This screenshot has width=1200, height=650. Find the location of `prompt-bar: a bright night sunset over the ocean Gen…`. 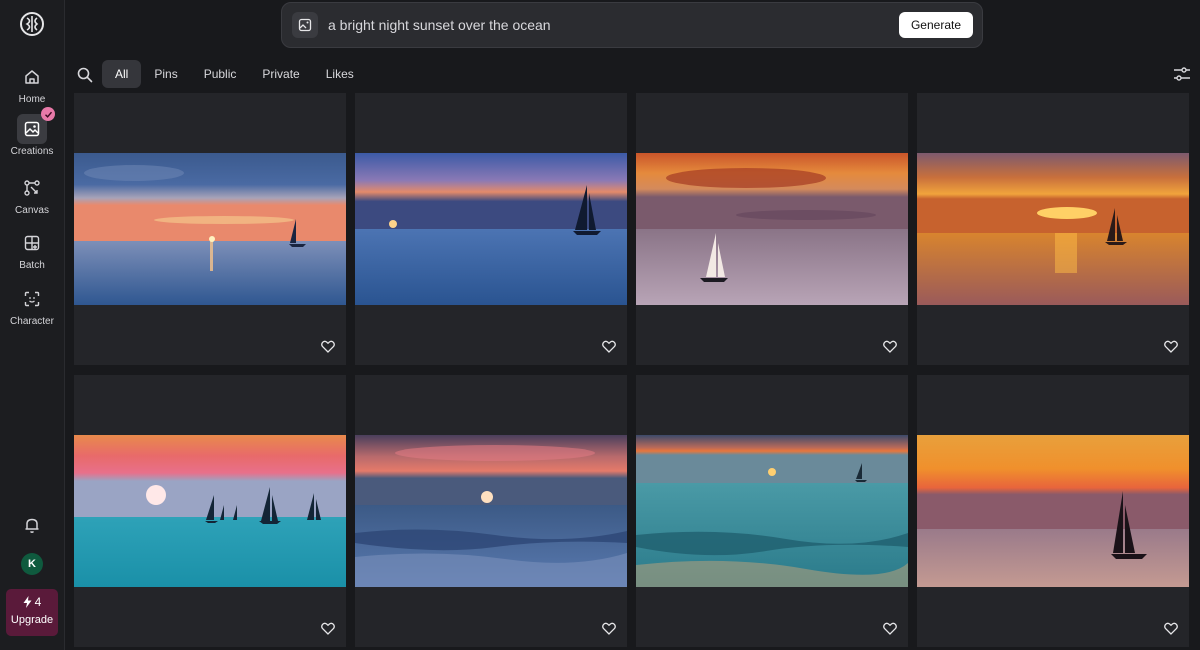

prompt-bar: a bright night sunset over the ocean Gen… is located at coordinates (632, 25).